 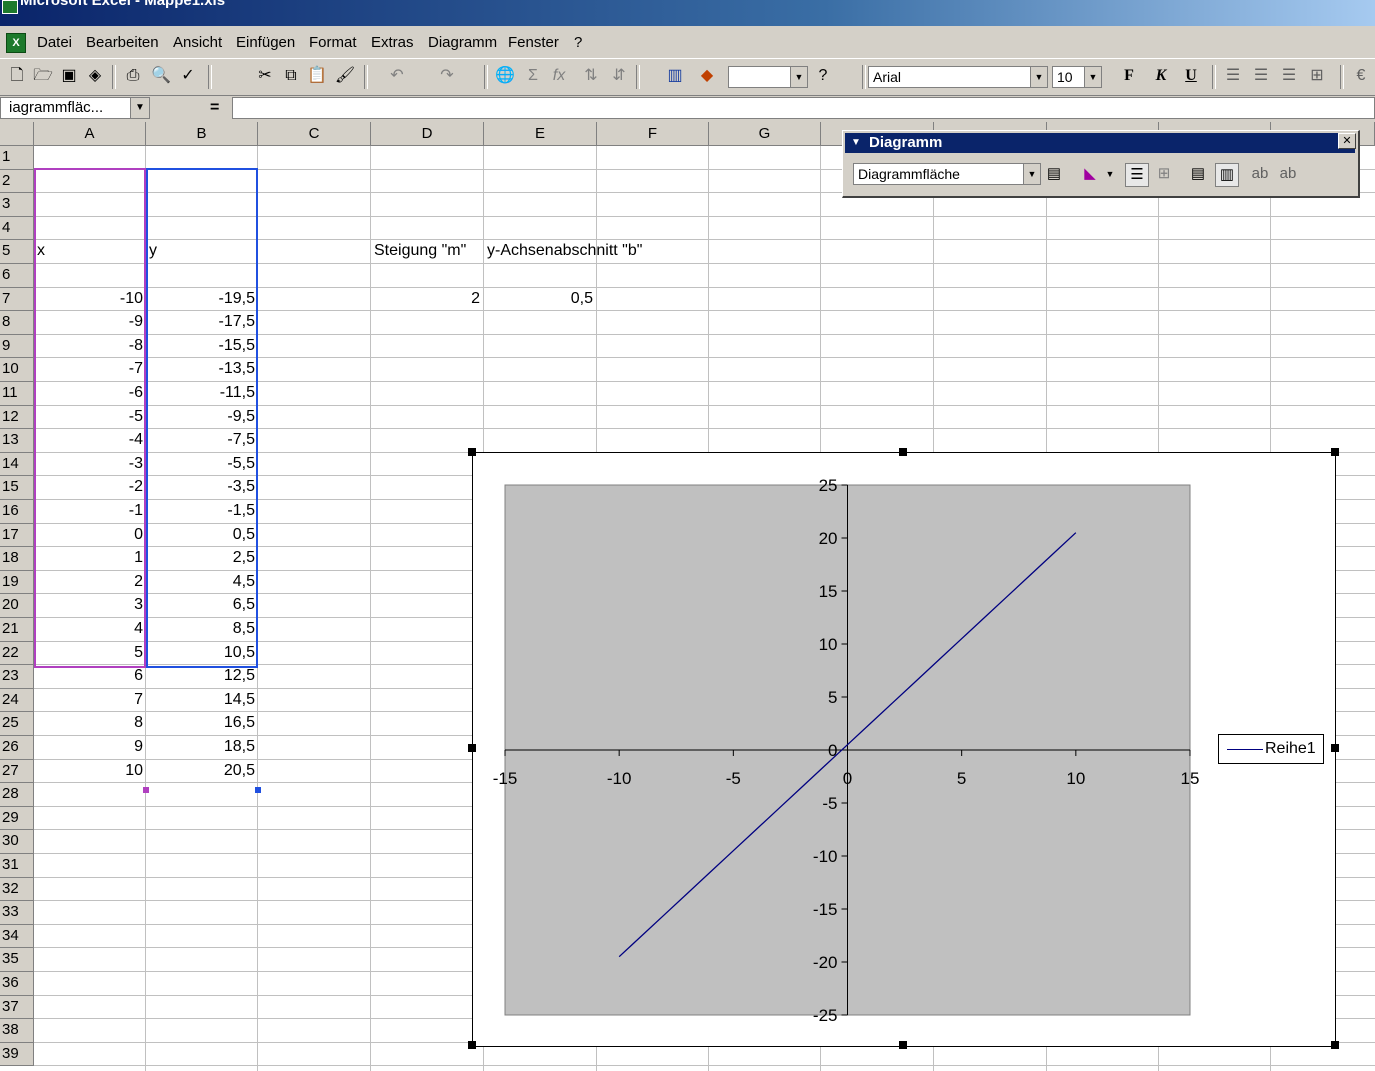 What do you see at coordinates (202, 700) in the screenshot?
I see `cell-y-value: 14,5` at bounding box center [202, 700].